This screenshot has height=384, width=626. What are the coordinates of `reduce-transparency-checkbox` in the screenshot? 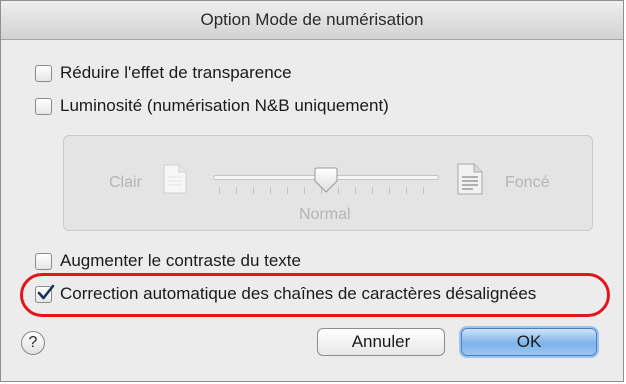 It's located at (43, 73).